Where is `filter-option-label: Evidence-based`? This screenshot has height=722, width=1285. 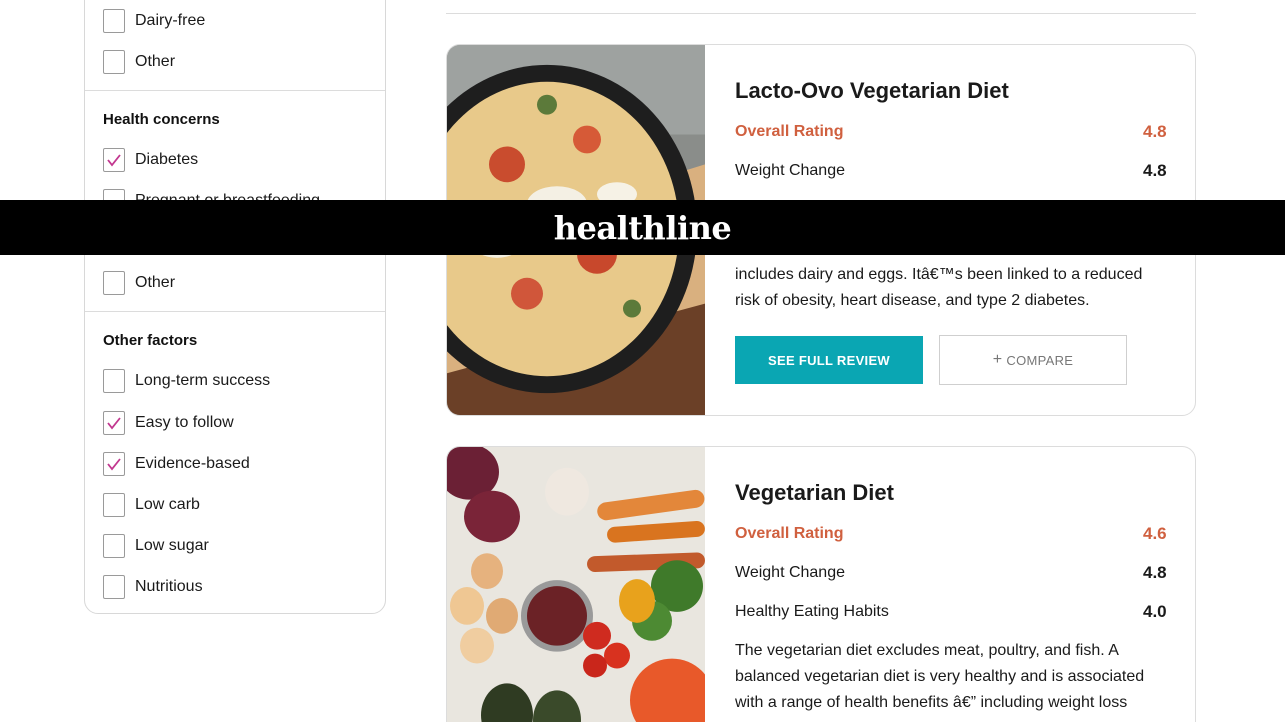
filter-option-label: Evidence-based is located at coordinates (192, 463).